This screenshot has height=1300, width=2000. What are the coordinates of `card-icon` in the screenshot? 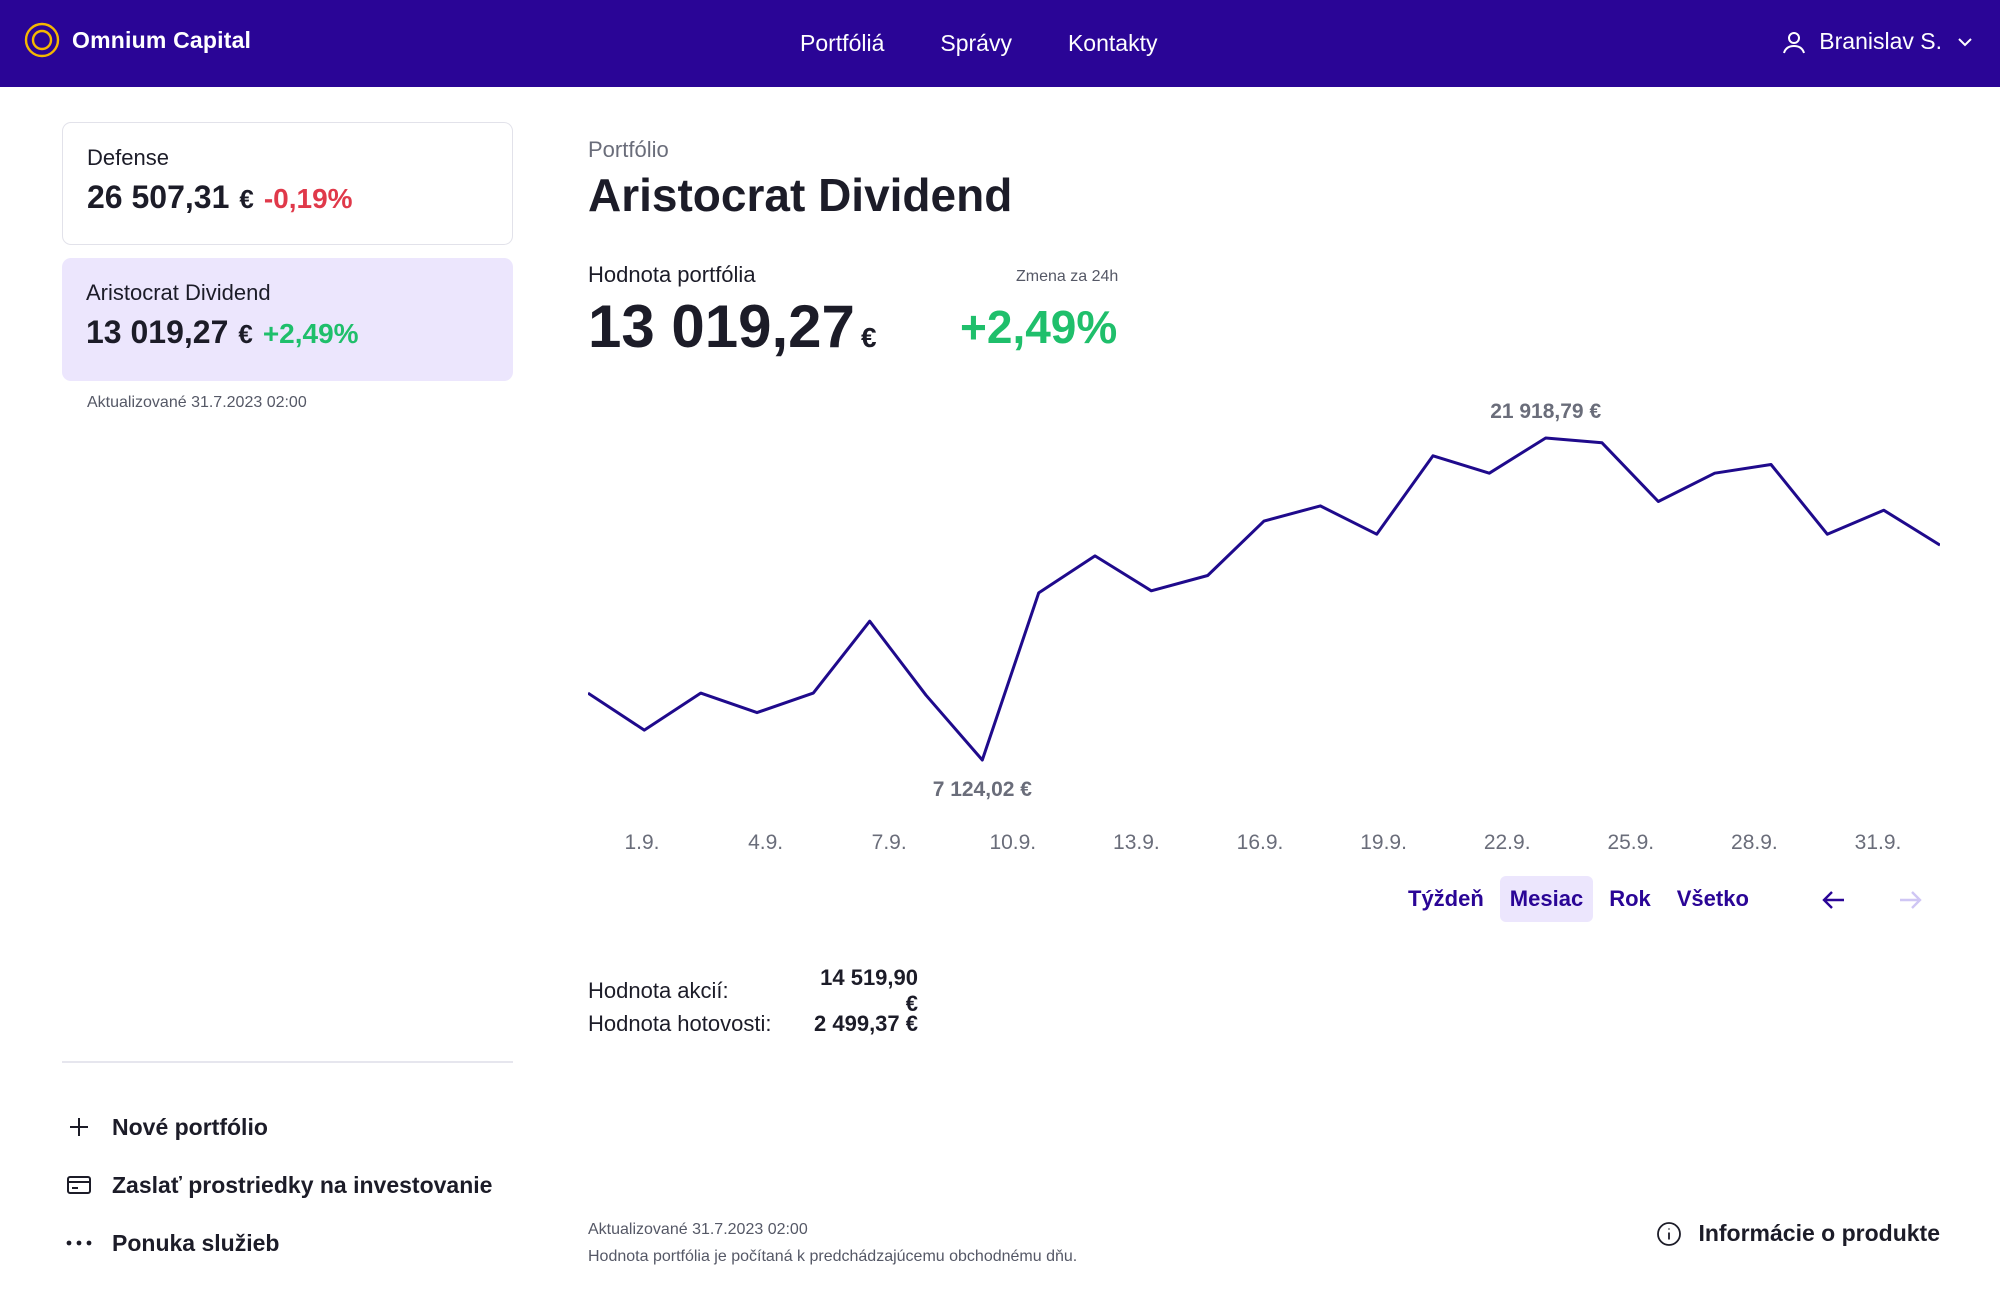 It's located at (79, 1185).